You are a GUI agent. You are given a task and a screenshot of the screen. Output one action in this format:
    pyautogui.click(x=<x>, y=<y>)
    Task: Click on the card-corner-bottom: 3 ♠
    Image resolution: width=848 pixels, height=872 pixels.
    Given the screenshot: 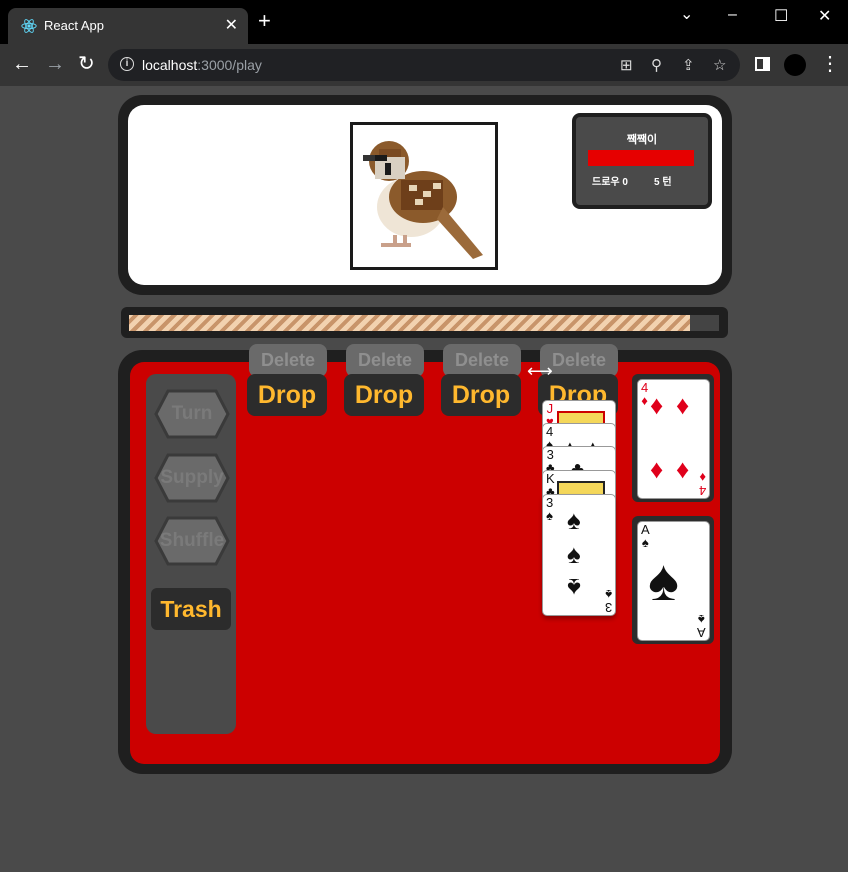 What is the action you would take?
    pyautogui.click(x=608, y=601)
    